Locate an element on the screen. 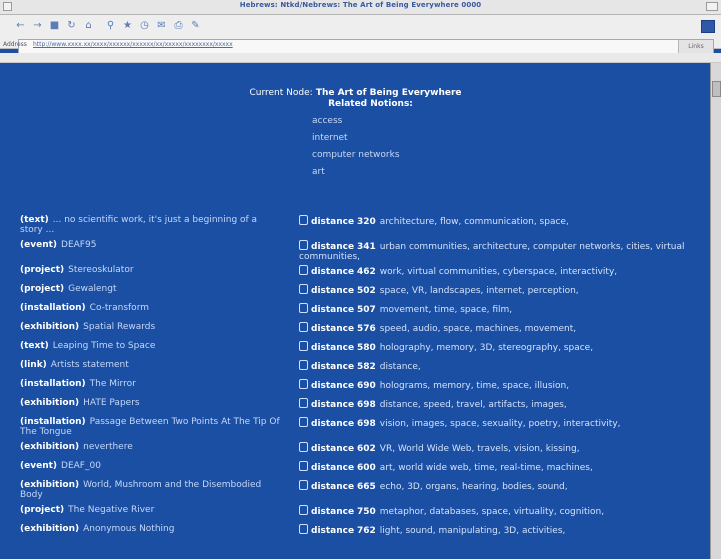 The height and width of the screenshot is (559, 721). related-notion-link: internet is located at coordinates (356, 138).